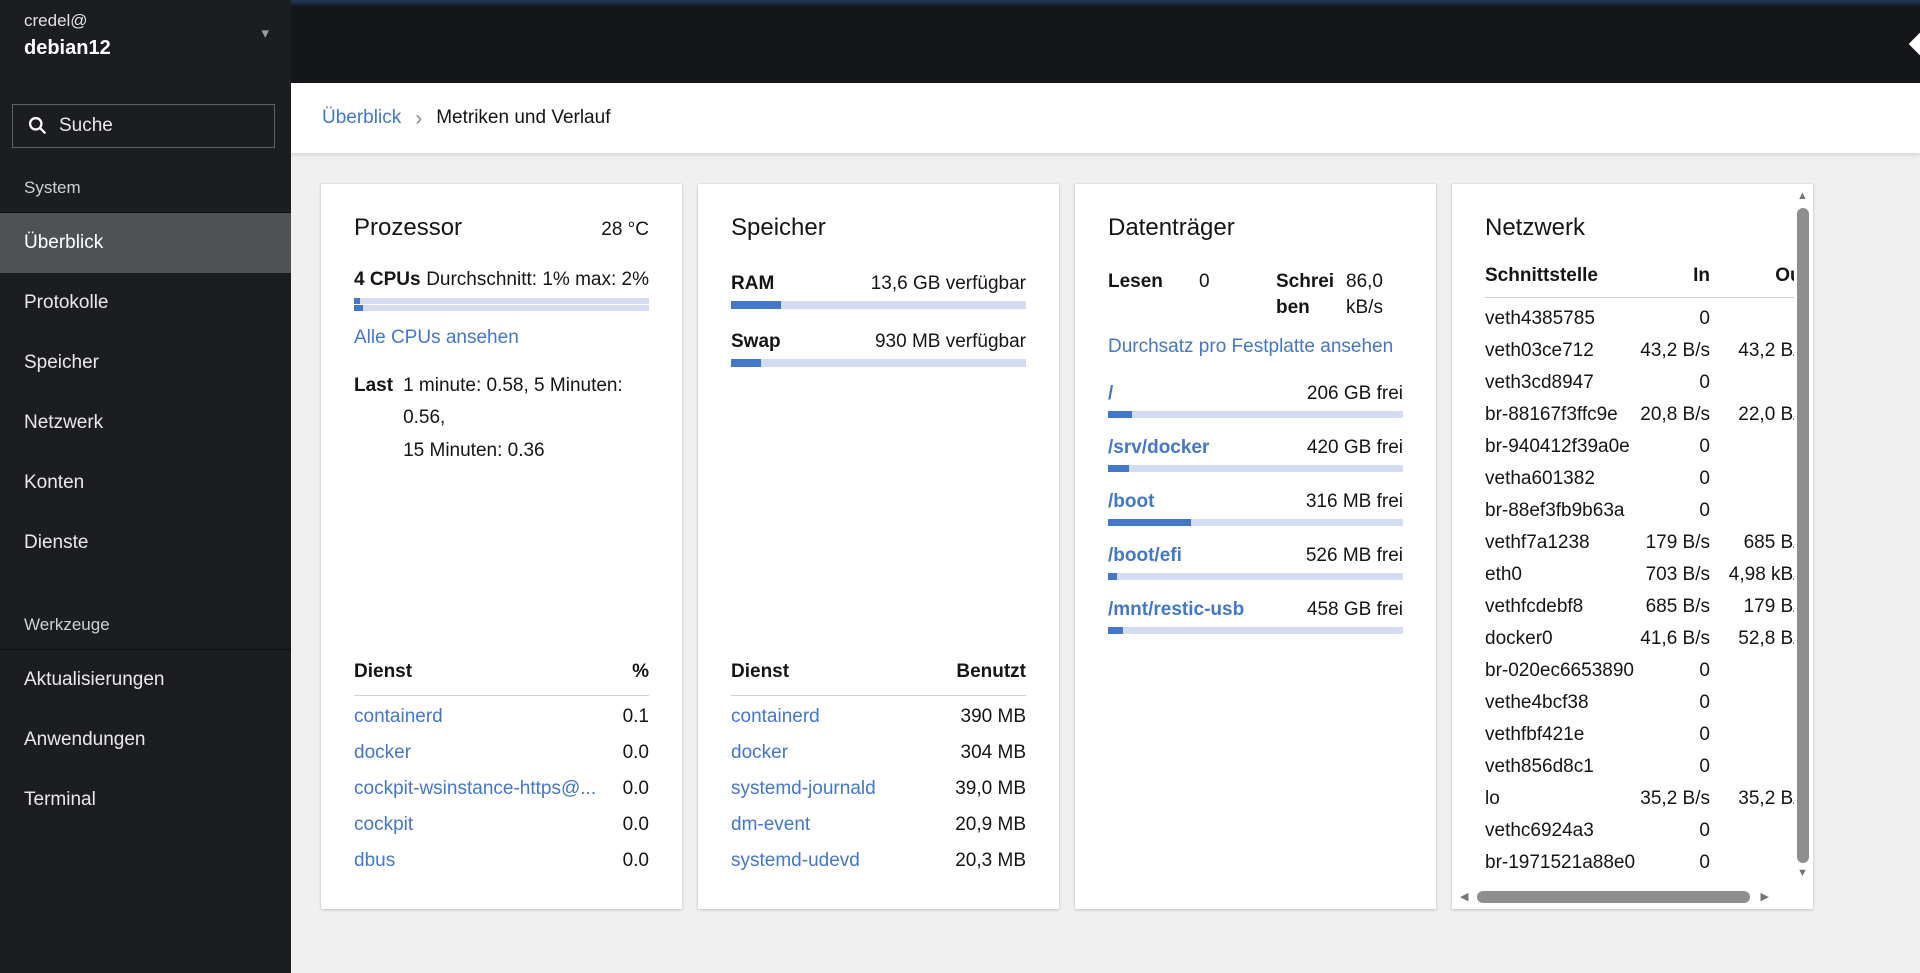  What do you see at coordinates (878, 825) in the screenshot?
I see `service-row: dm-event 20,9 MB` at bounding box center [878, 825].